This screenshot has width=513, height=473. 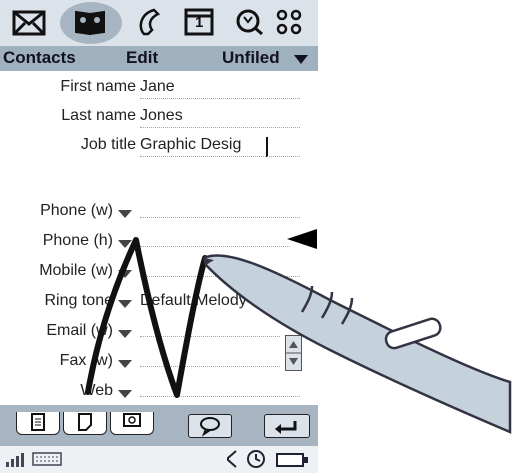 What do you see at coordinates (327, 305) in the screenshot?
I see `stylus-grip-marks` at bounding box center [327, 305].